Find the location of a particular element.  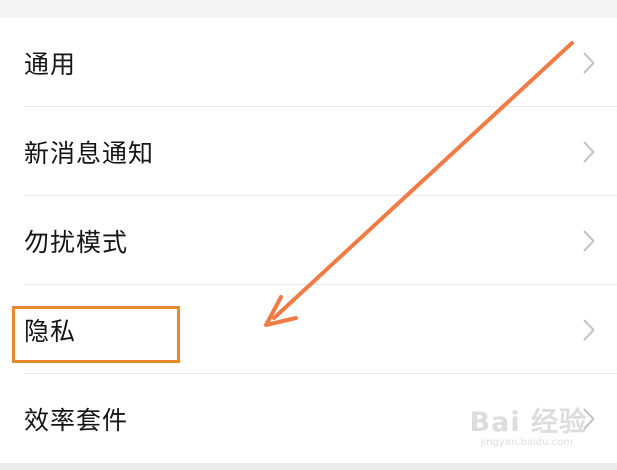

settings-item-label: 勿扰模式 is located at coordinates (76, 242).